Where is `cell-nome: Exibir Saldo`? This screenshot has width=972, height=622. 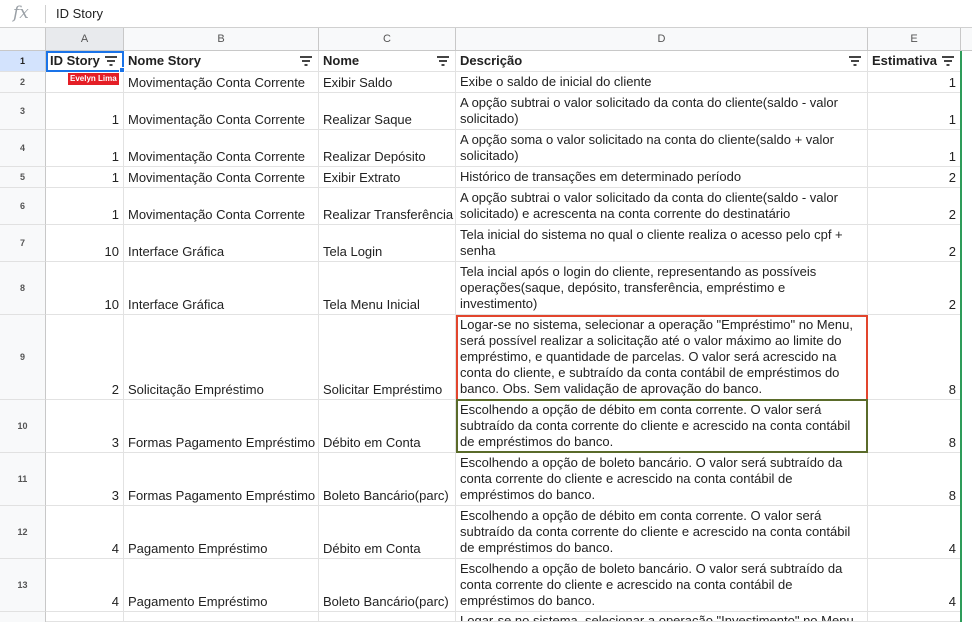
cell-nome: Exibir Saldo is located at coordinates (387, 82).